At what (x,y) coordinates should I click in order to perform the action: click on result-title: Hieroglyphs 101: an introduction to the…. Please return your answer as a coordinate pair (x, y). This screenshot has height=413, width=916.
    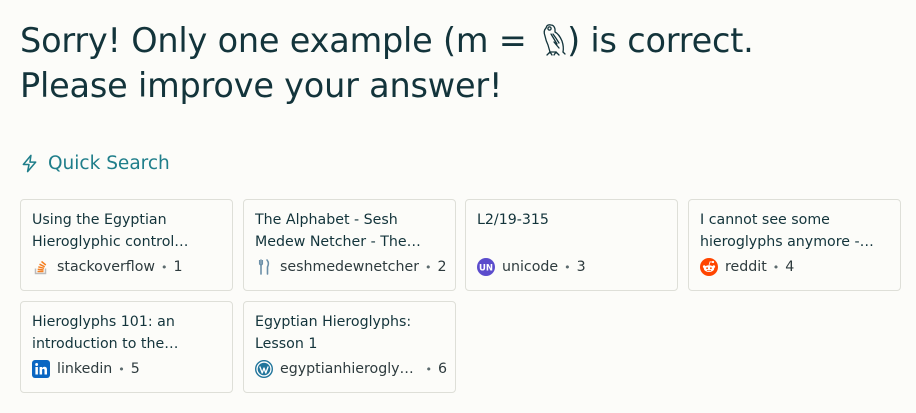
    Looking at the image, I should click on (126, 333).